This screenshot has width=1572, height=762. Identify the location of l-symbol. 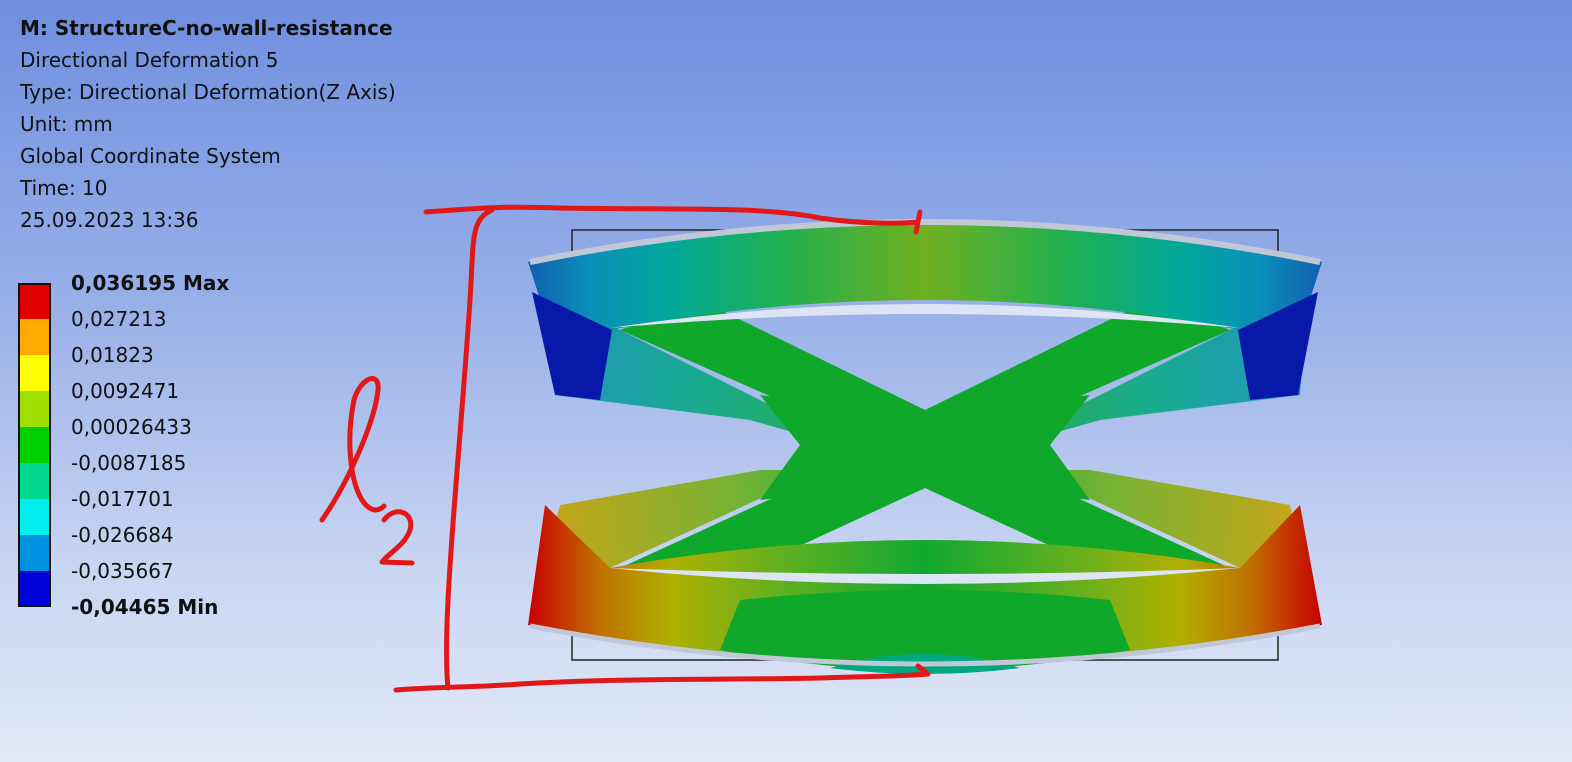
(353, 449).